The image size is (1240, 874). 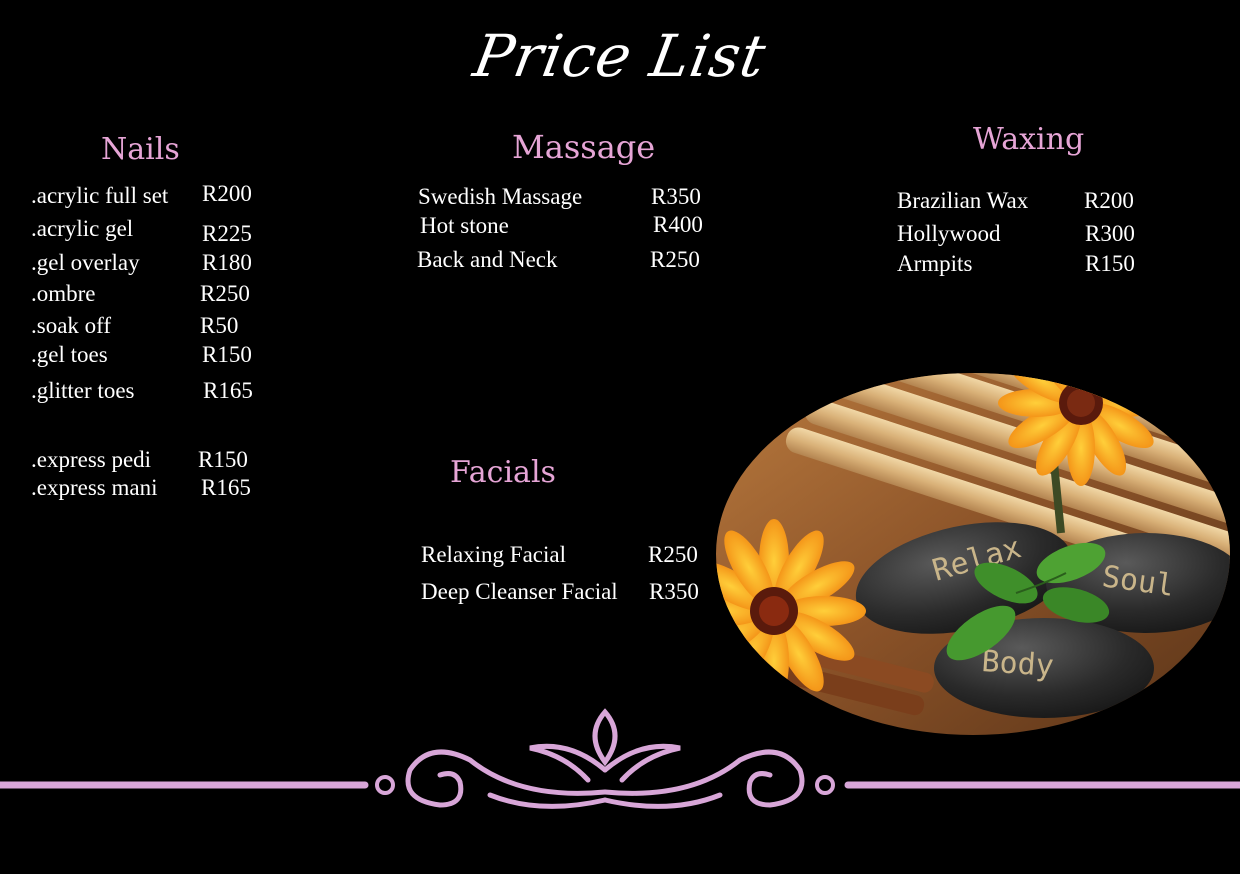 What do you see at coordinates (584, 147) in the screenshot?
I see `massage-heading: Massage` at bounding box center [584, 147].